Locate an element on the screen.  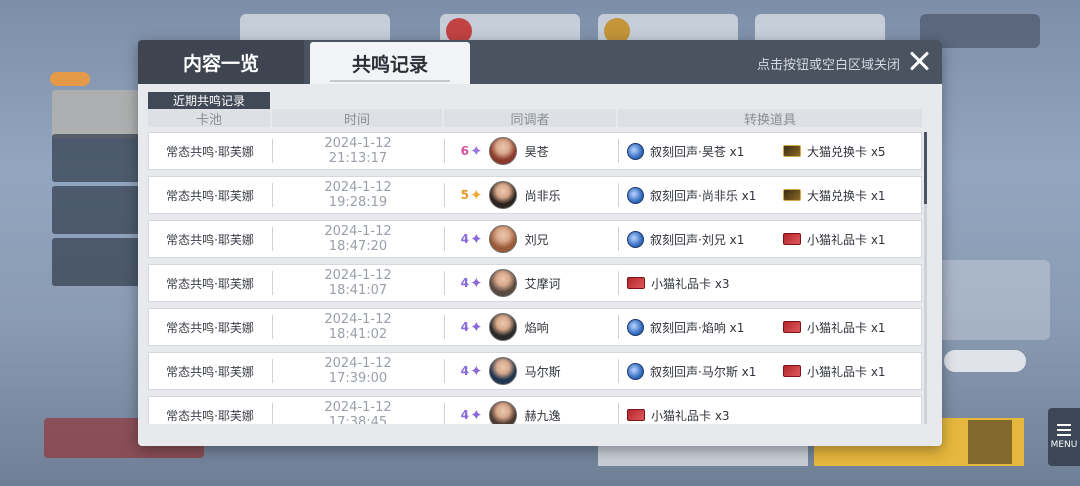
items-cell: 小猫礼品卡 x3 is located at coordinates (771, 283).